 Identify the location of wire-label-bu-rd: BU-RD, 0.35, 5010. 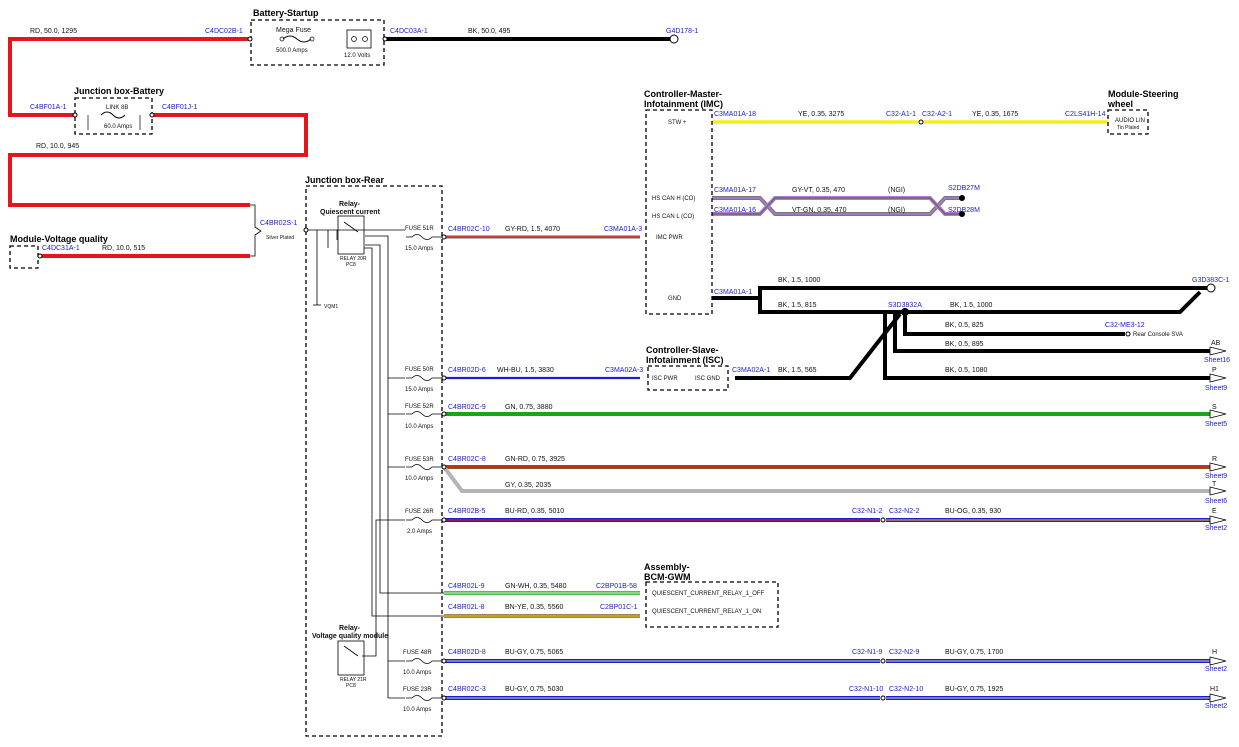
(534, 511).